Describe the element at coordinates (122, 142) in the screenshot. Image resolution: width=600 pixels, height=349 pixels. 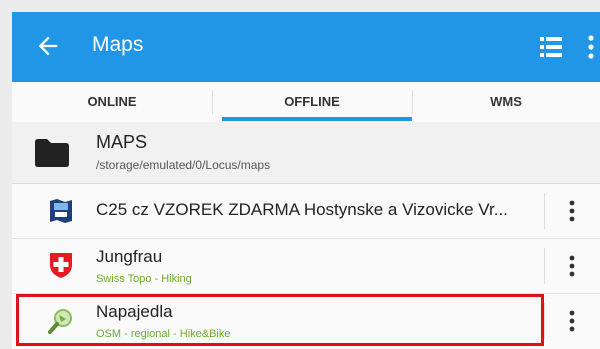
I see `folder-name: MAPS` at that location.